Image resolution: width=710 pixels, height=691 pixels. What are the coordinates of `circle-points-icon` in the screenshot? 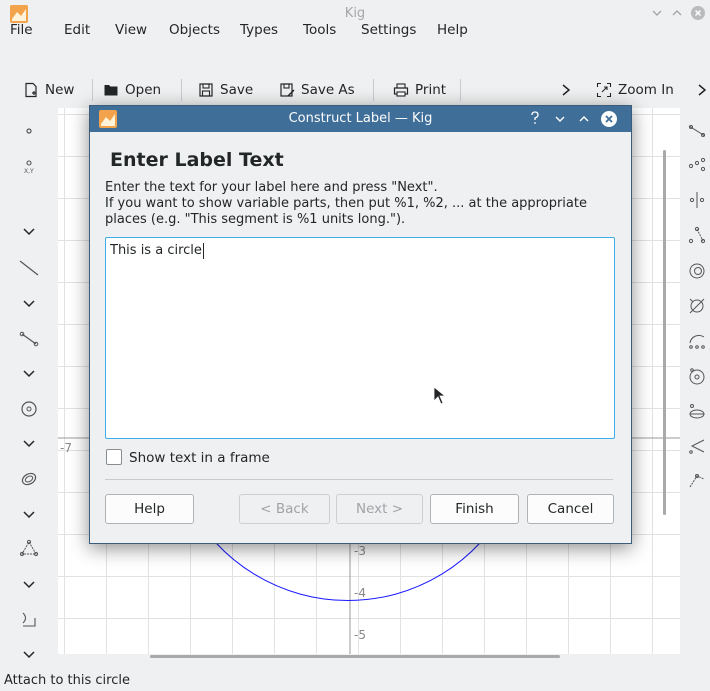 It's located at (697, 376).